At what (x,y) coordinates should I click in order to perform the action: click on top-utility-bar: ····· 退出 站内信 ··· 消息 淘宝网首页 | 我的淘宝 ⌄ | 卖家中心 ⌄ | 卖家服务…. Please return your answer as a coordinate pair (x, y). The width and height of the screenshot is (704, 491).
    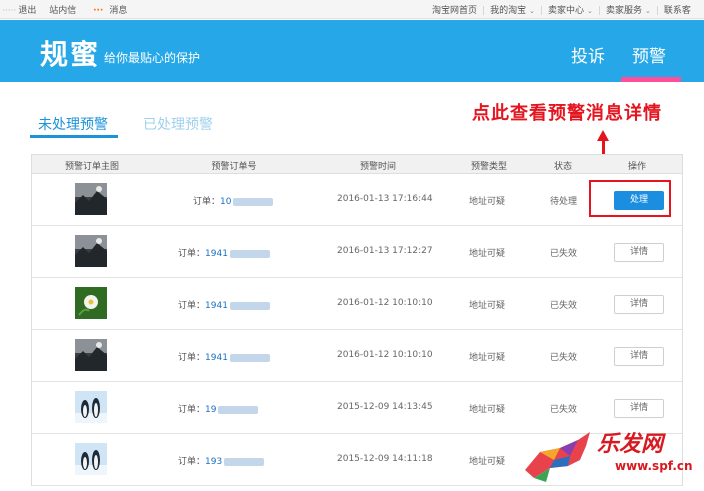
    Looking at the image, I should click on (352, 9).